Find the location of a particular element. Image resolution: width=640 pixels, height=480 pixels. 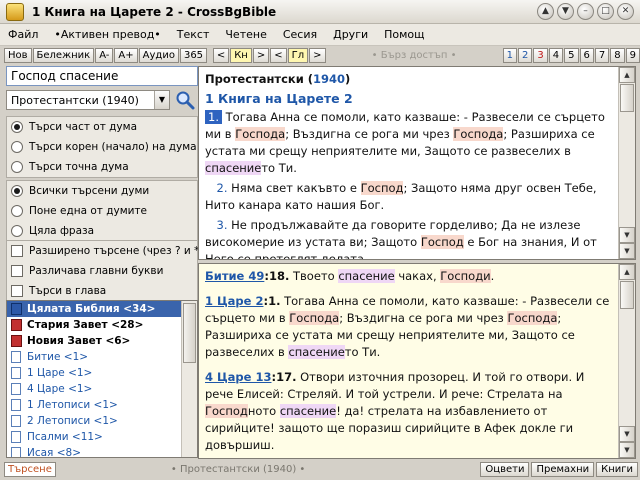

quick-access-status: • Бърз достъп • is located at coordinates (414, 55).